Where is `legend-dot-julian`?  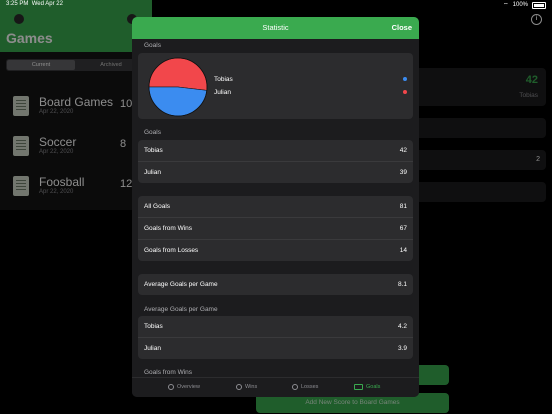 legend-dot-julian is located at coordinates (405, 92).